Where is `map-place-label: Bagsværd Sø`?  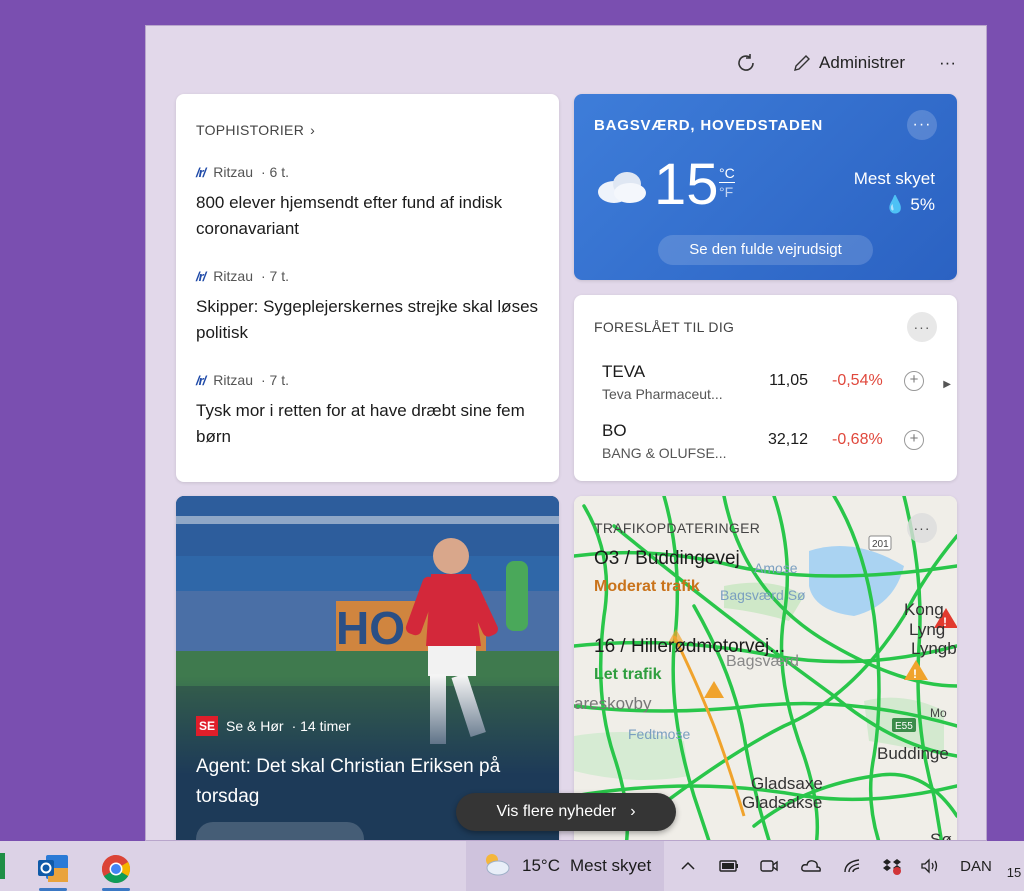 map-place-label: Bagsværd Sø is located at coordinates (763, 595).